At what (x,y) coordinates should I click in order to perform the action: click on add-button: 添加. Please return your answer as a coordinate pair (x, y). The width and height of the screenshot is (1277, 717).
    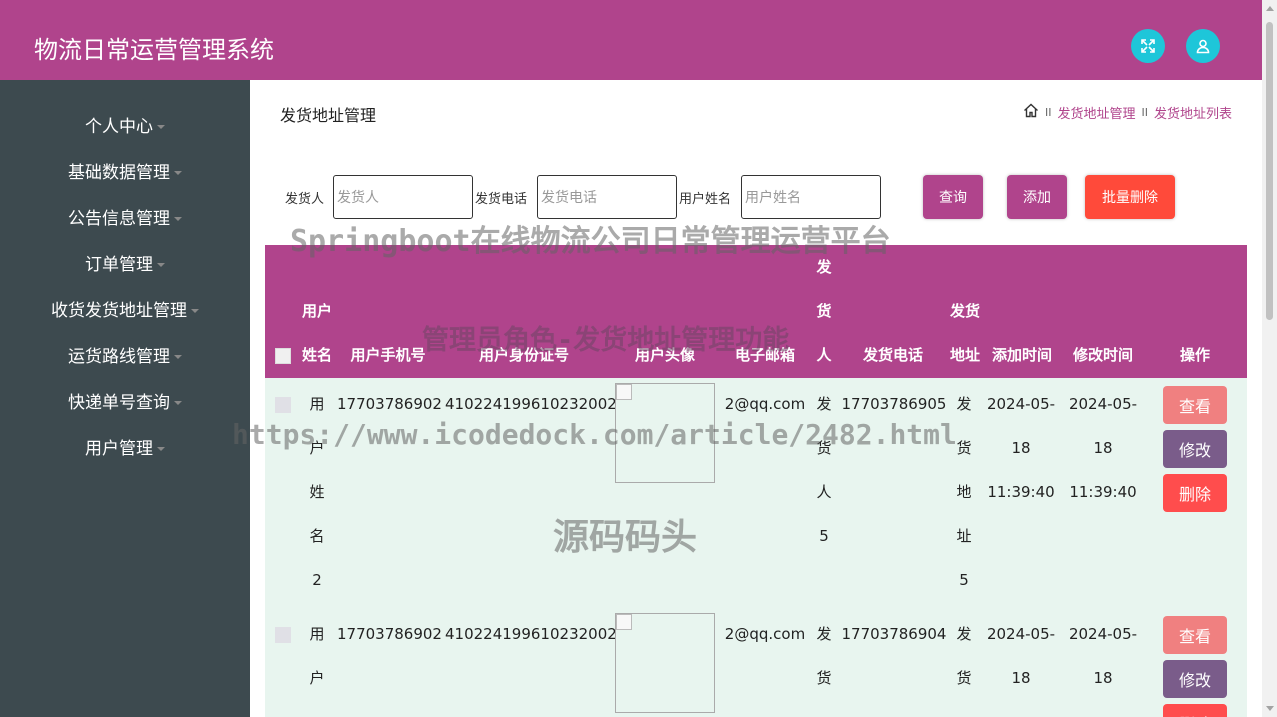
    Looking at the image, I should click on (1037, 197).